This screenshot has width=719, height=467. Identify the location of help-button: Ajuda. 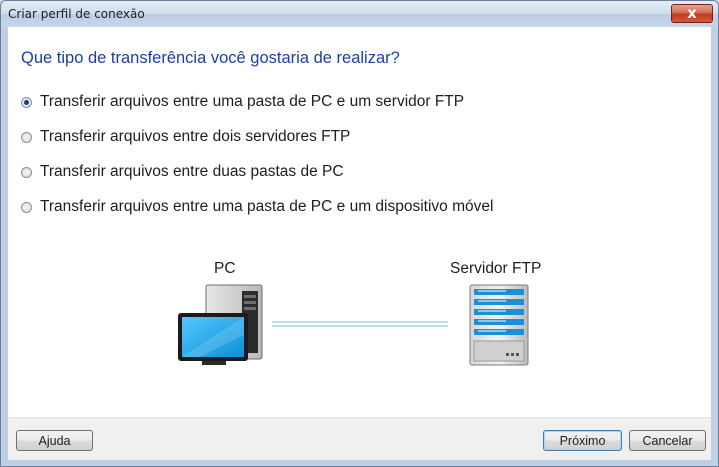
(54, 440).